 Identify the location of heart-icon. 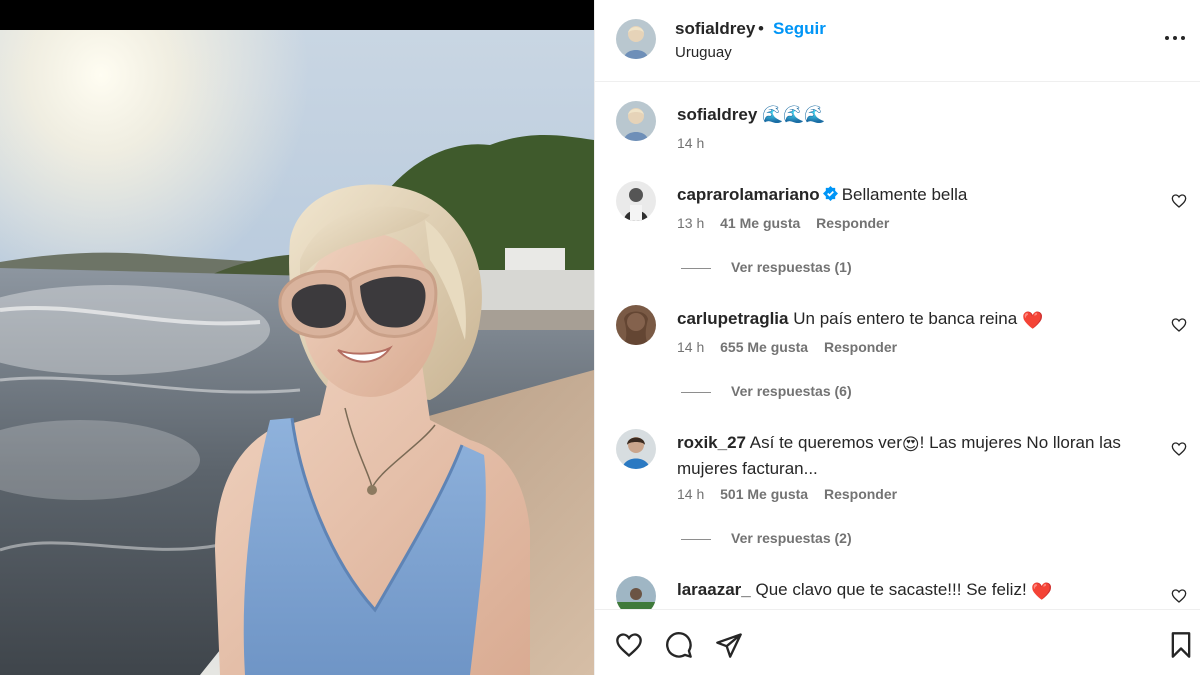
(629, 645).